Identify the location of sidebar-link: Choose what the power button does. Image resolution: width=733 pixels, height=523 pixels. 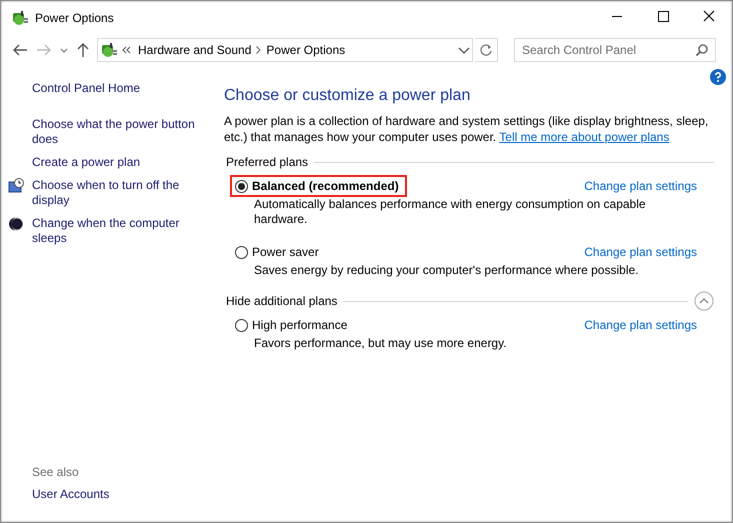
(119, 132).